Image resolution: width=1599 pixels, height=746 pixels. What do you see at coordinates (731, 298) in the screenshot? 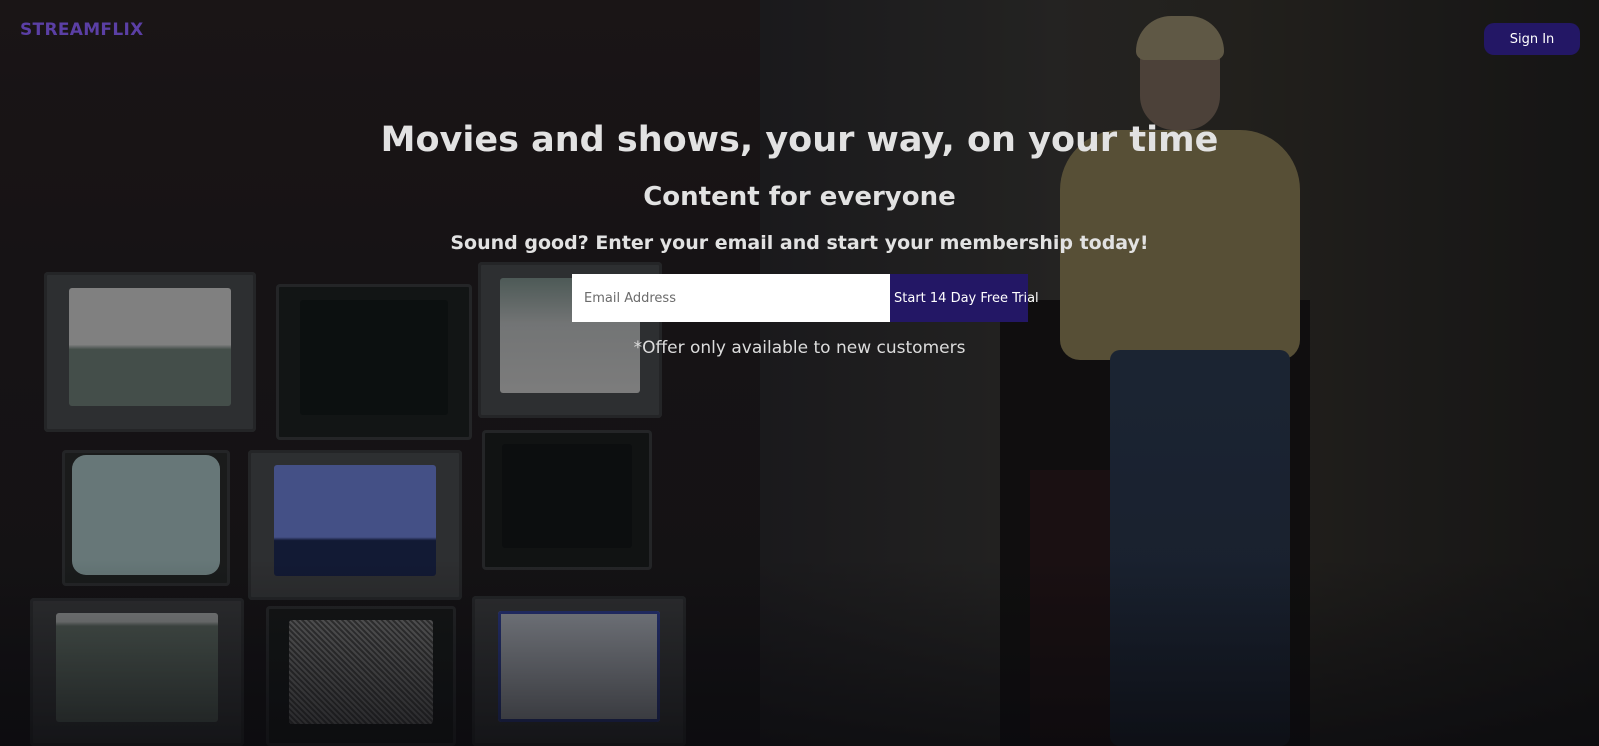
I see `email-input` at bounding box center [731, 298].